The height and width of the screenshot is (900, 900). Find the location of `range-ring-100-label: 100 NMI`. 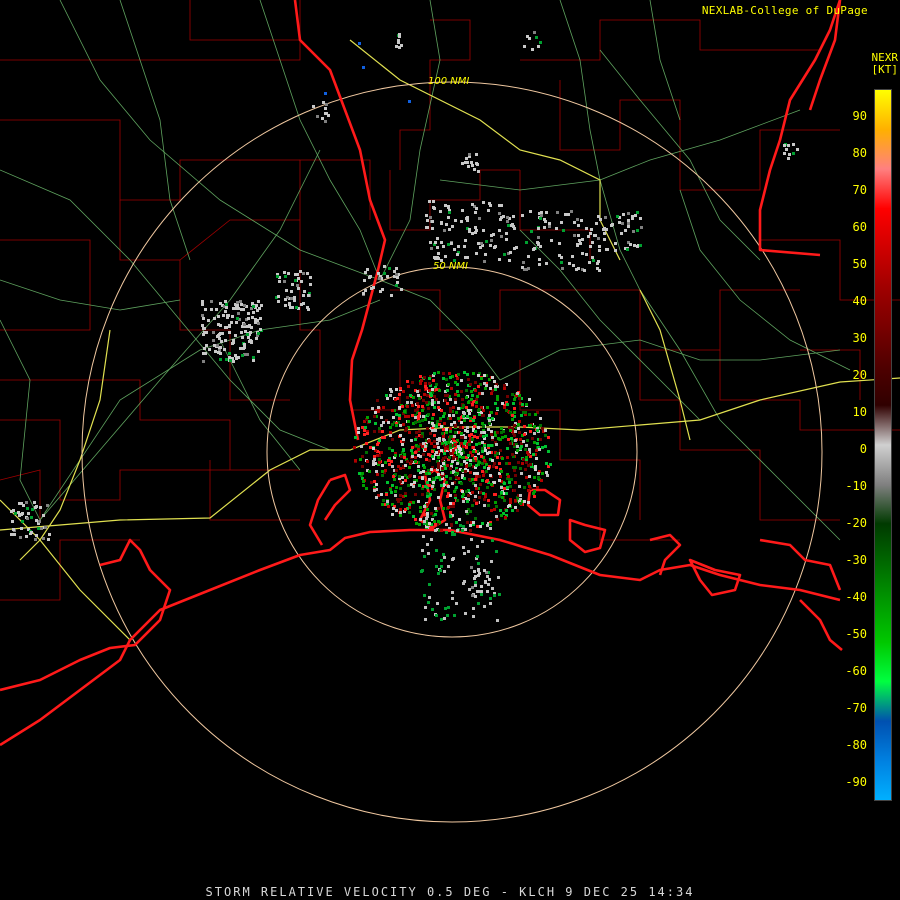

range-ring-100-label: 100 NMI is located at coordinates (449, 81).